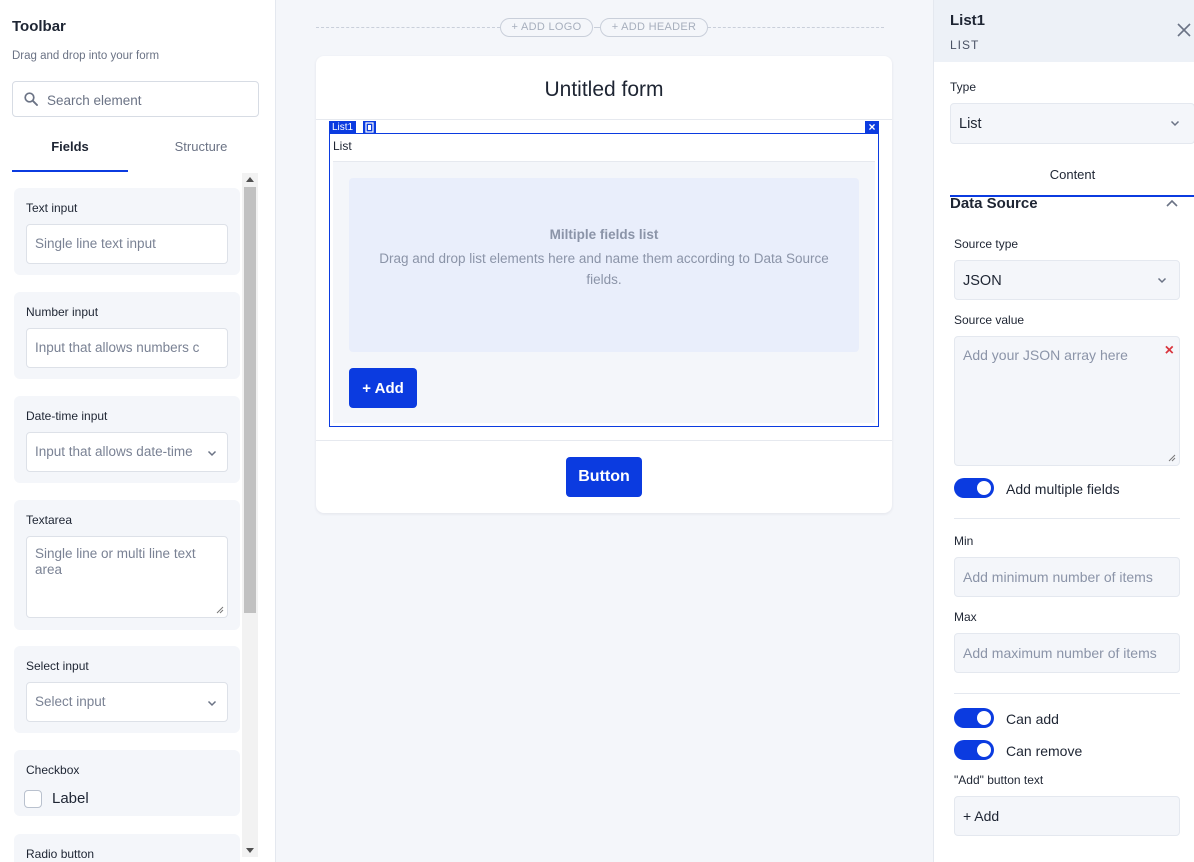  What do you see at coordinates (986, 244) in the screenshot?
I see `source-type-label: Source type` at bounding box center [986, 244].